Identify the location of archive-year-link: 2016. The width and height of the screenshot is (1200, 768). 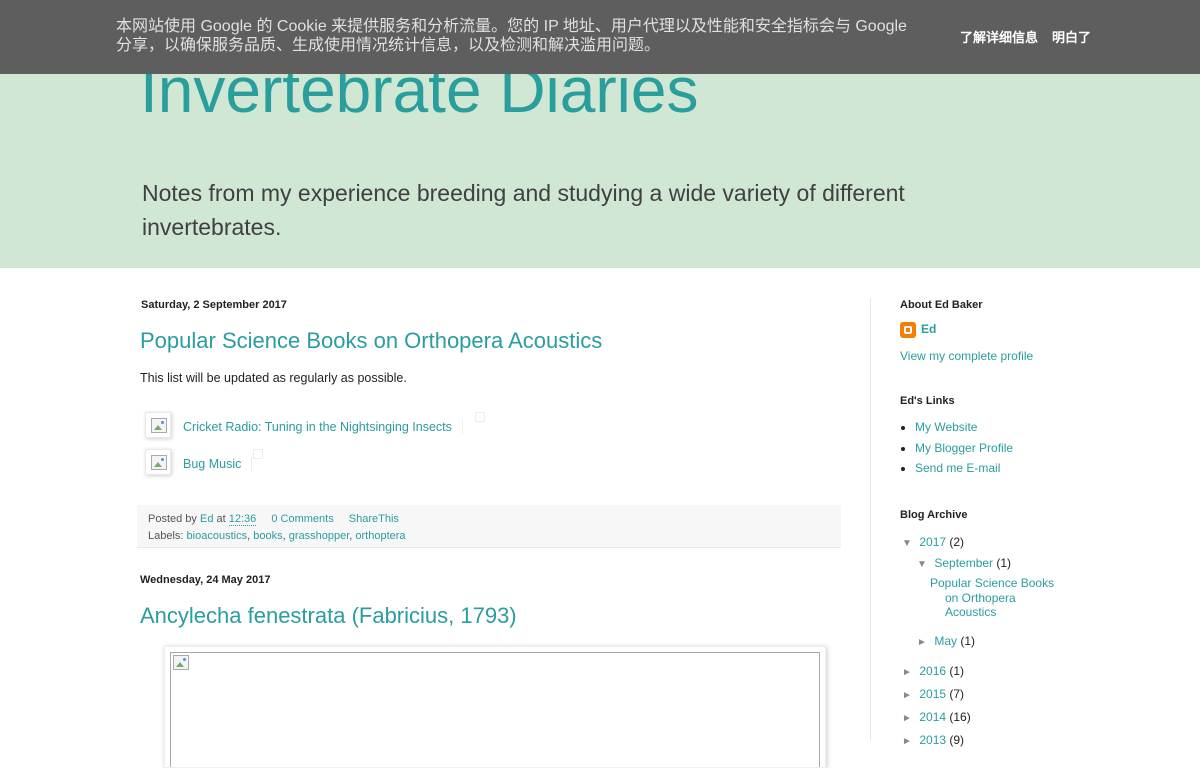
(932, 671).